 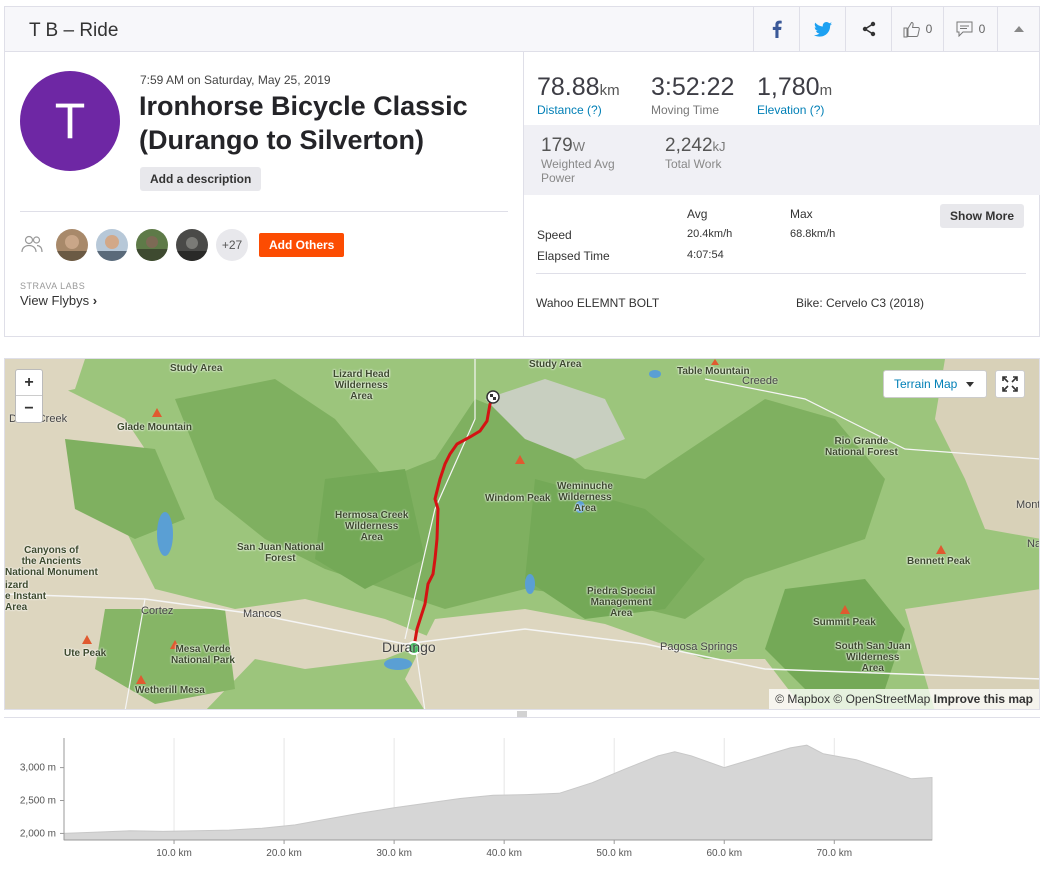 What do you see at coordinates (498, 792) in the screenshot?
I see `elevation-area` at bounding box center [498, 792].